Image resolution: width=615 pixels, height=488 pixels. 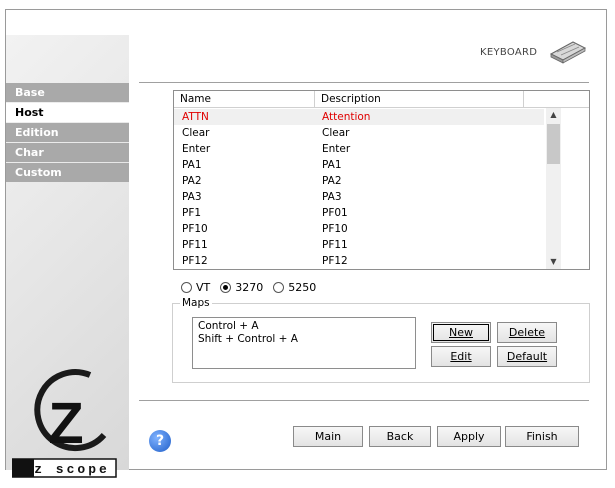 I want to click on scroll-down-icon: ▼, so click(x=553, y=262).